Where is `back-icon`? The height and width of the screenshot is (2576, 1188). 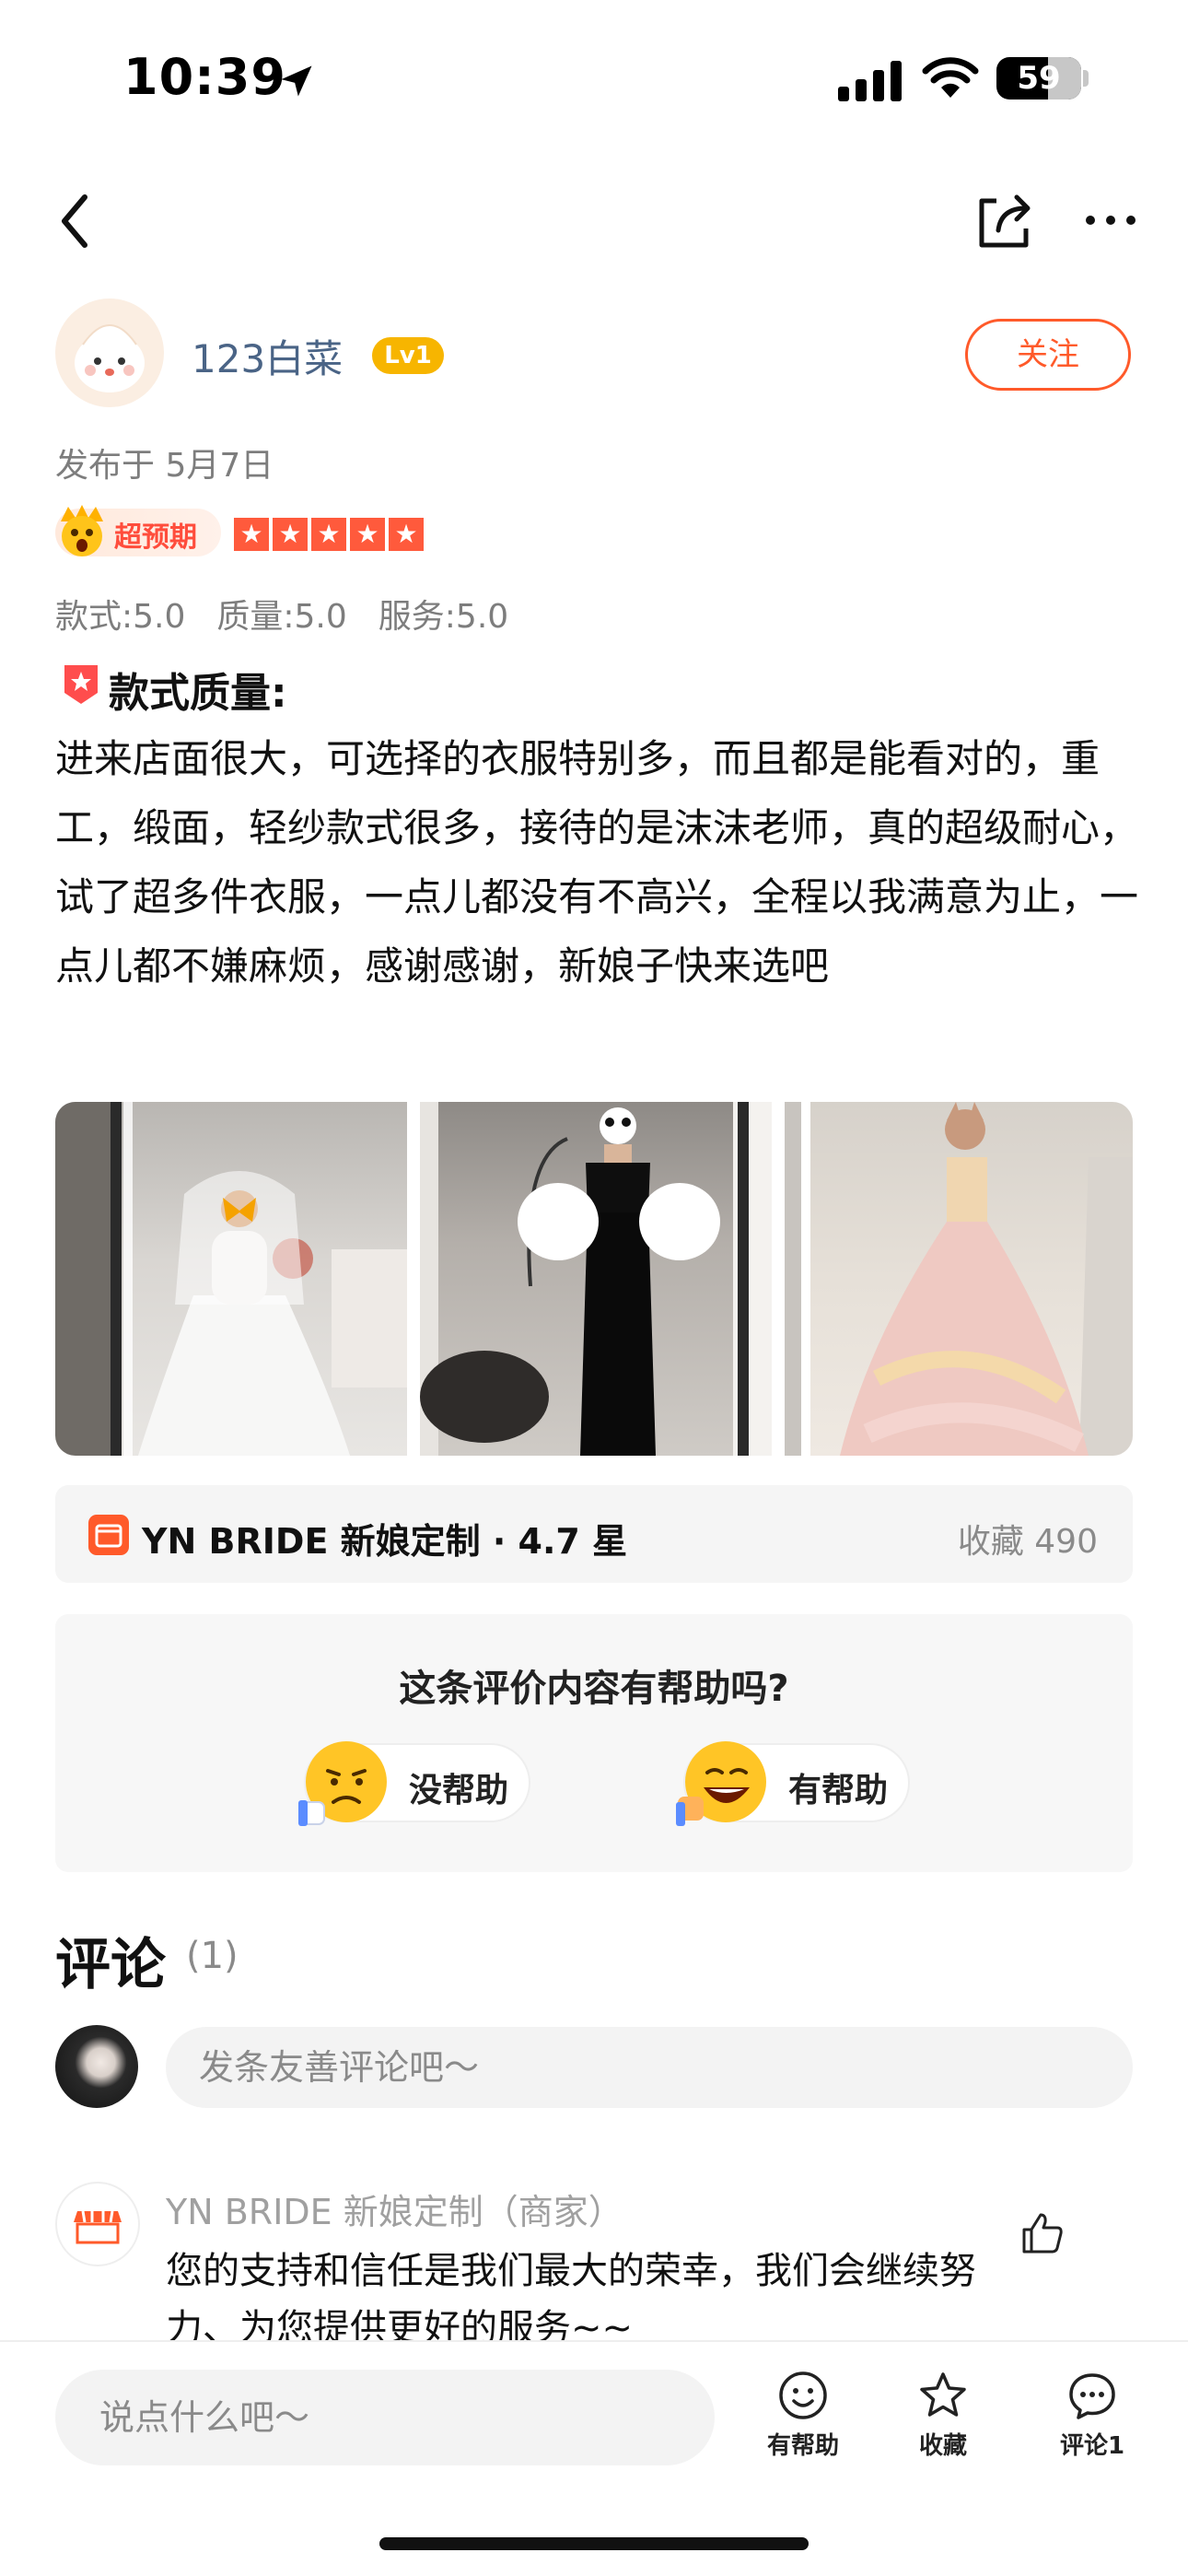 back-icon is located at coordinates (77, 221).